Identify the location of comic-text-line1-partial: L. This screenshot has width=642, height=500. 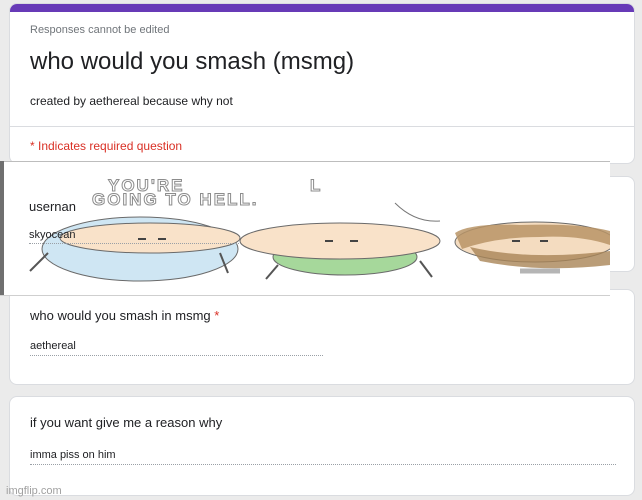
(316, 185).